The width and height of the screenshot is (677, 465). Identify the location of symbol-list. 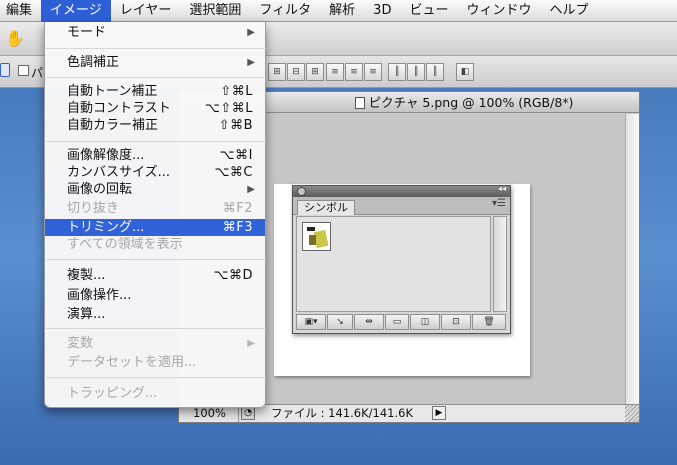
(393, 264).